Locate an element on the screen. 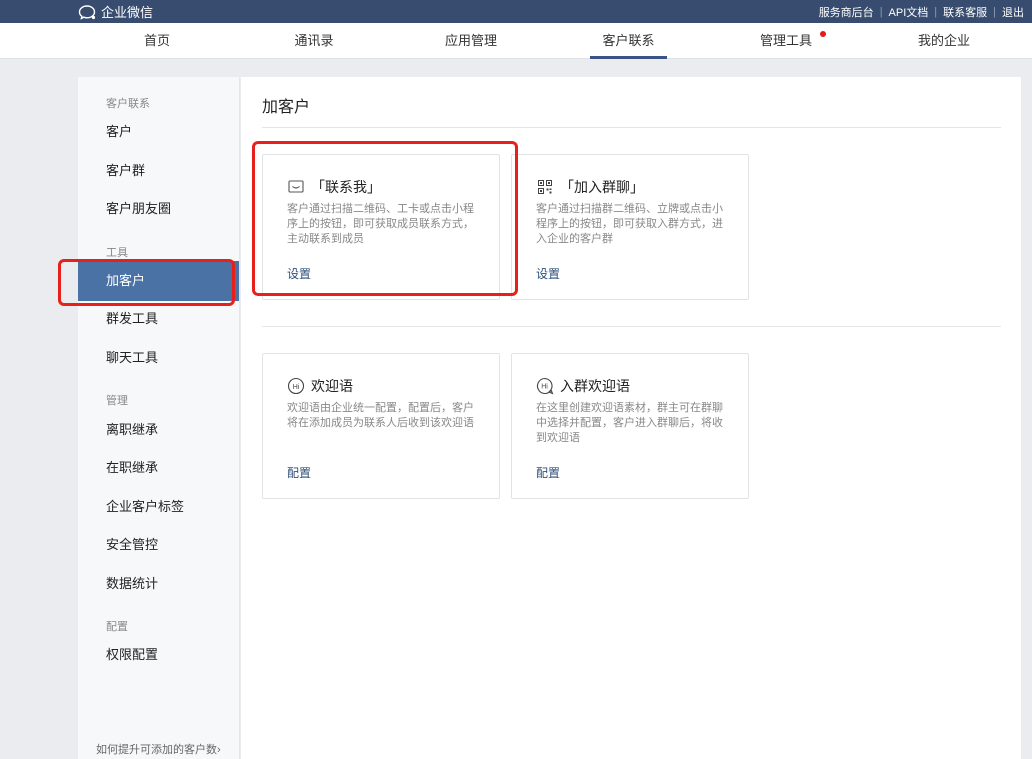 The width and height of the screenshot is (1032, 759). notification-dot is located at coordinates (823, 34).